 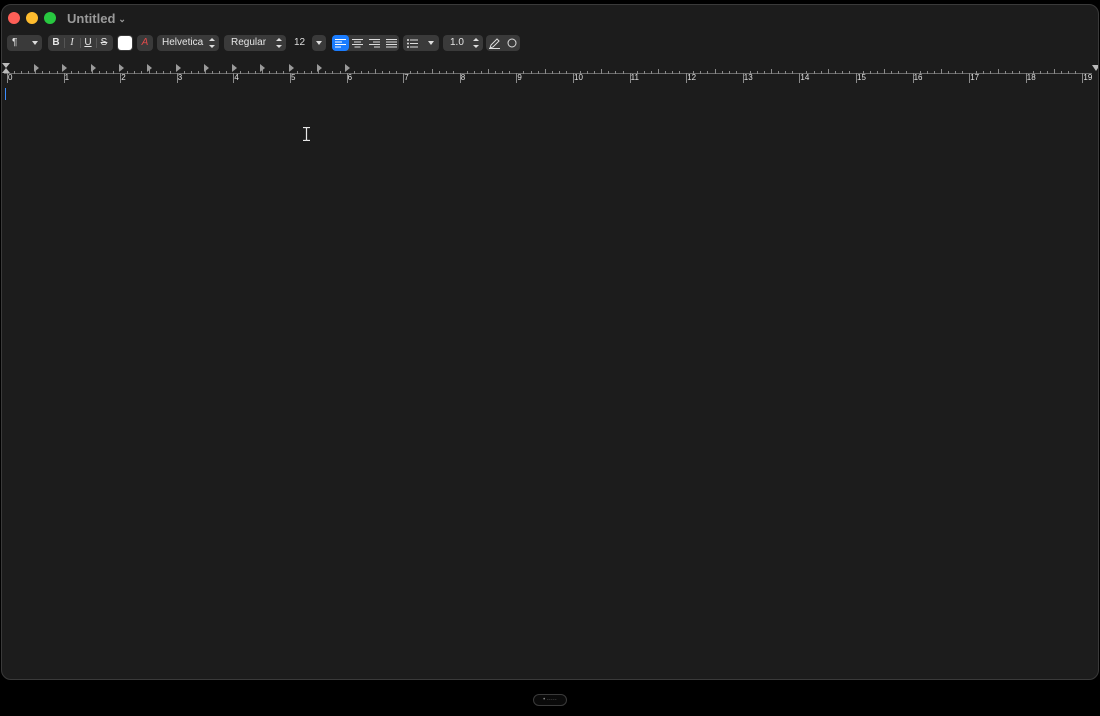 What do you see at coordinates (5, 94) in the screenshot?
I see `text-caret` at bounding box center [5, 94].